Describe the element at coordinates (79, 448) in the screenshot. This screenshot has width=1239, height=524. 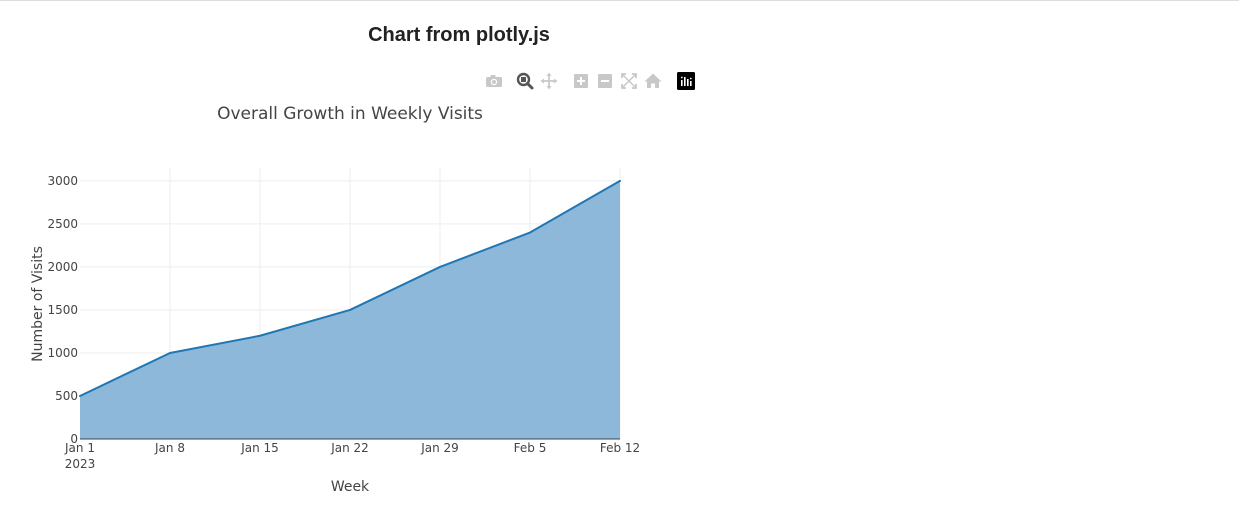
I see `x-tick-label: Jan 1` at that location.